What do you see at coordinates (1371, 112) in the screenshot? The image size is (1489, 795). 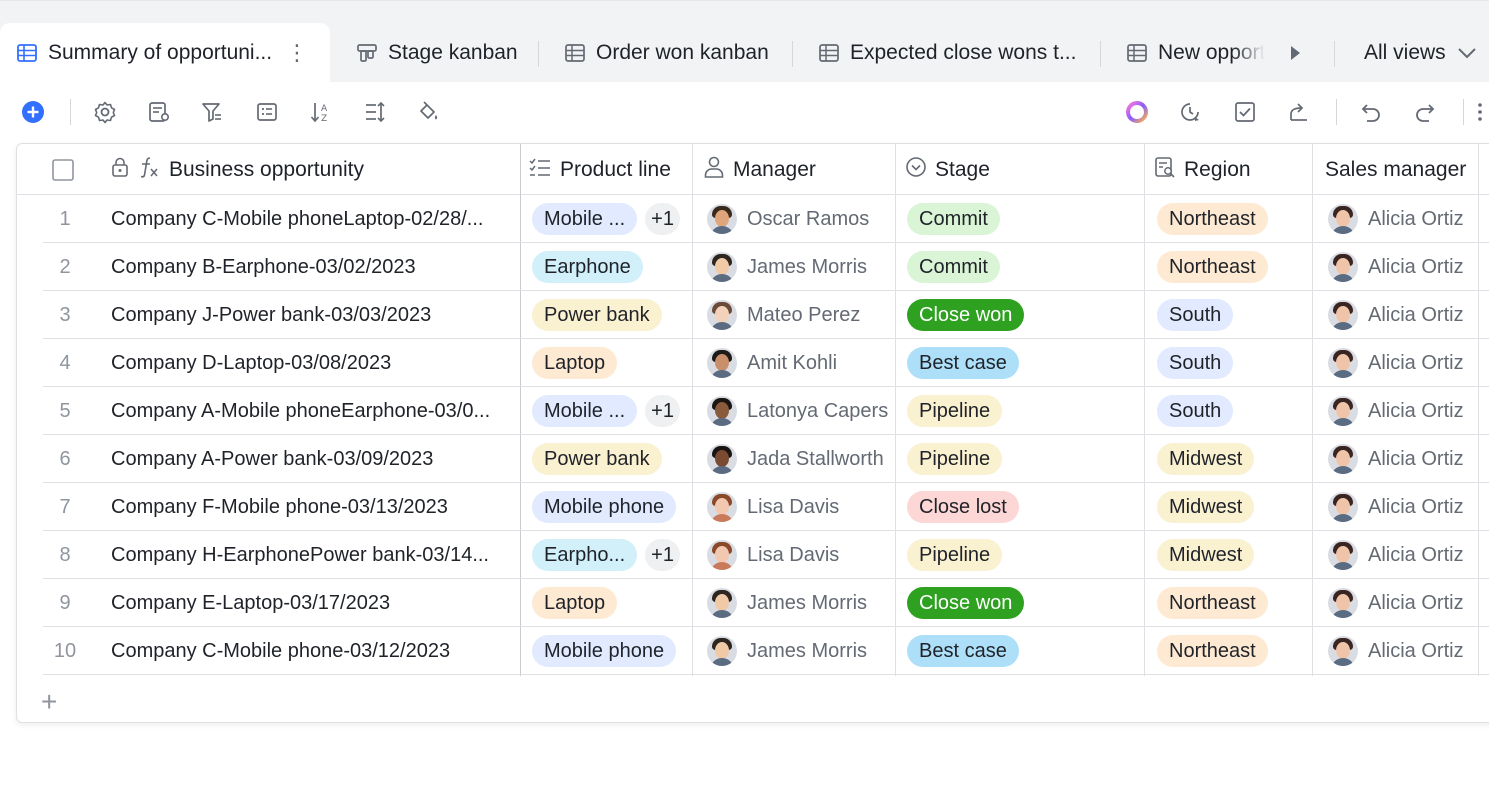 I see `undo-icon` at bounding box center [1371, 112].